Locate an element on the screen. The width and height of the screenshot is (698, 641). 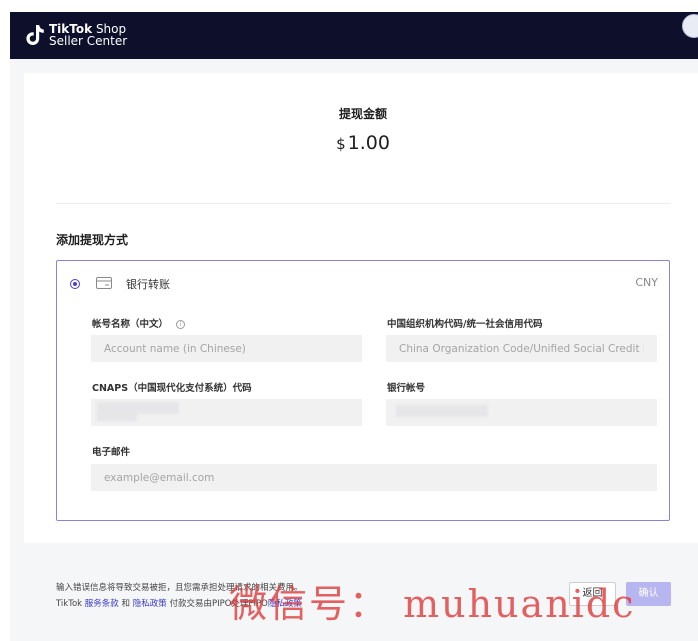
bank-account-label: 银行帐号 is located at coordinates (406, 388).